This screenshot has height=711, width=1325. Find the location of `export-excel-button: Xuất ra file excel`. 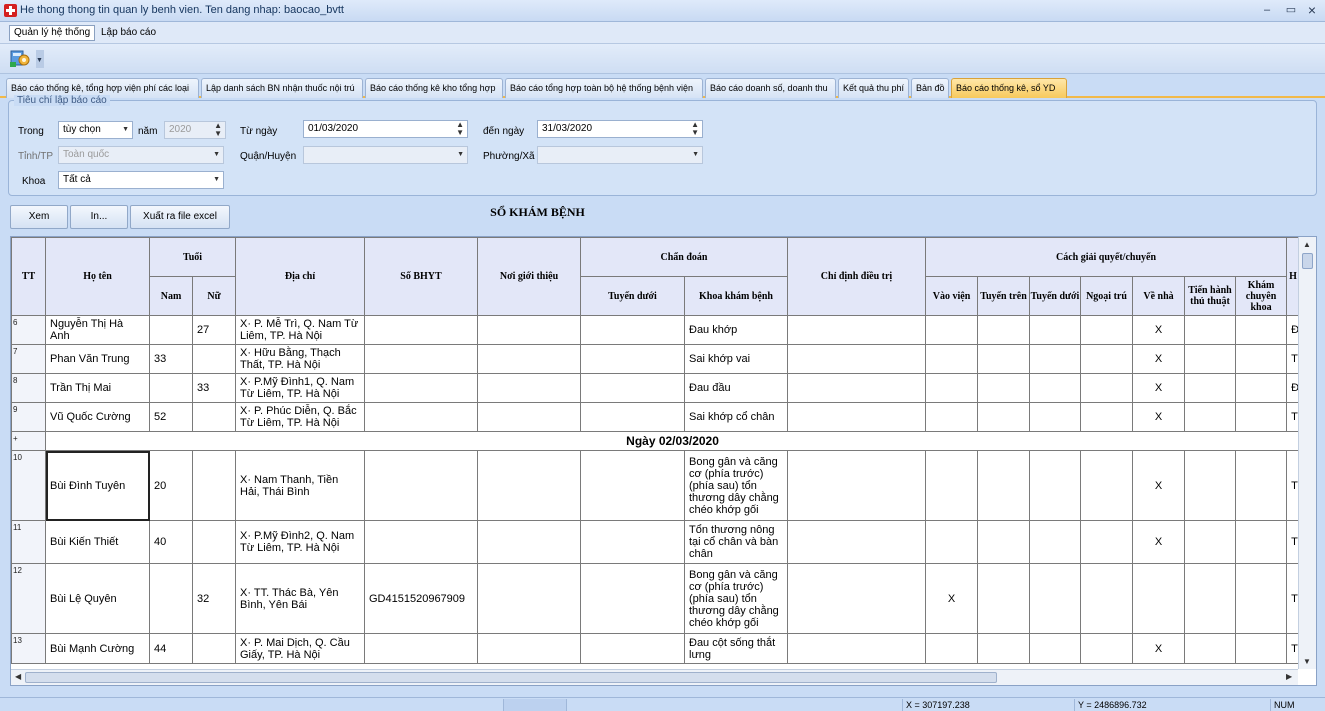

export-excel-button: Xuất ra file excel is located at coordinates (180, 217).